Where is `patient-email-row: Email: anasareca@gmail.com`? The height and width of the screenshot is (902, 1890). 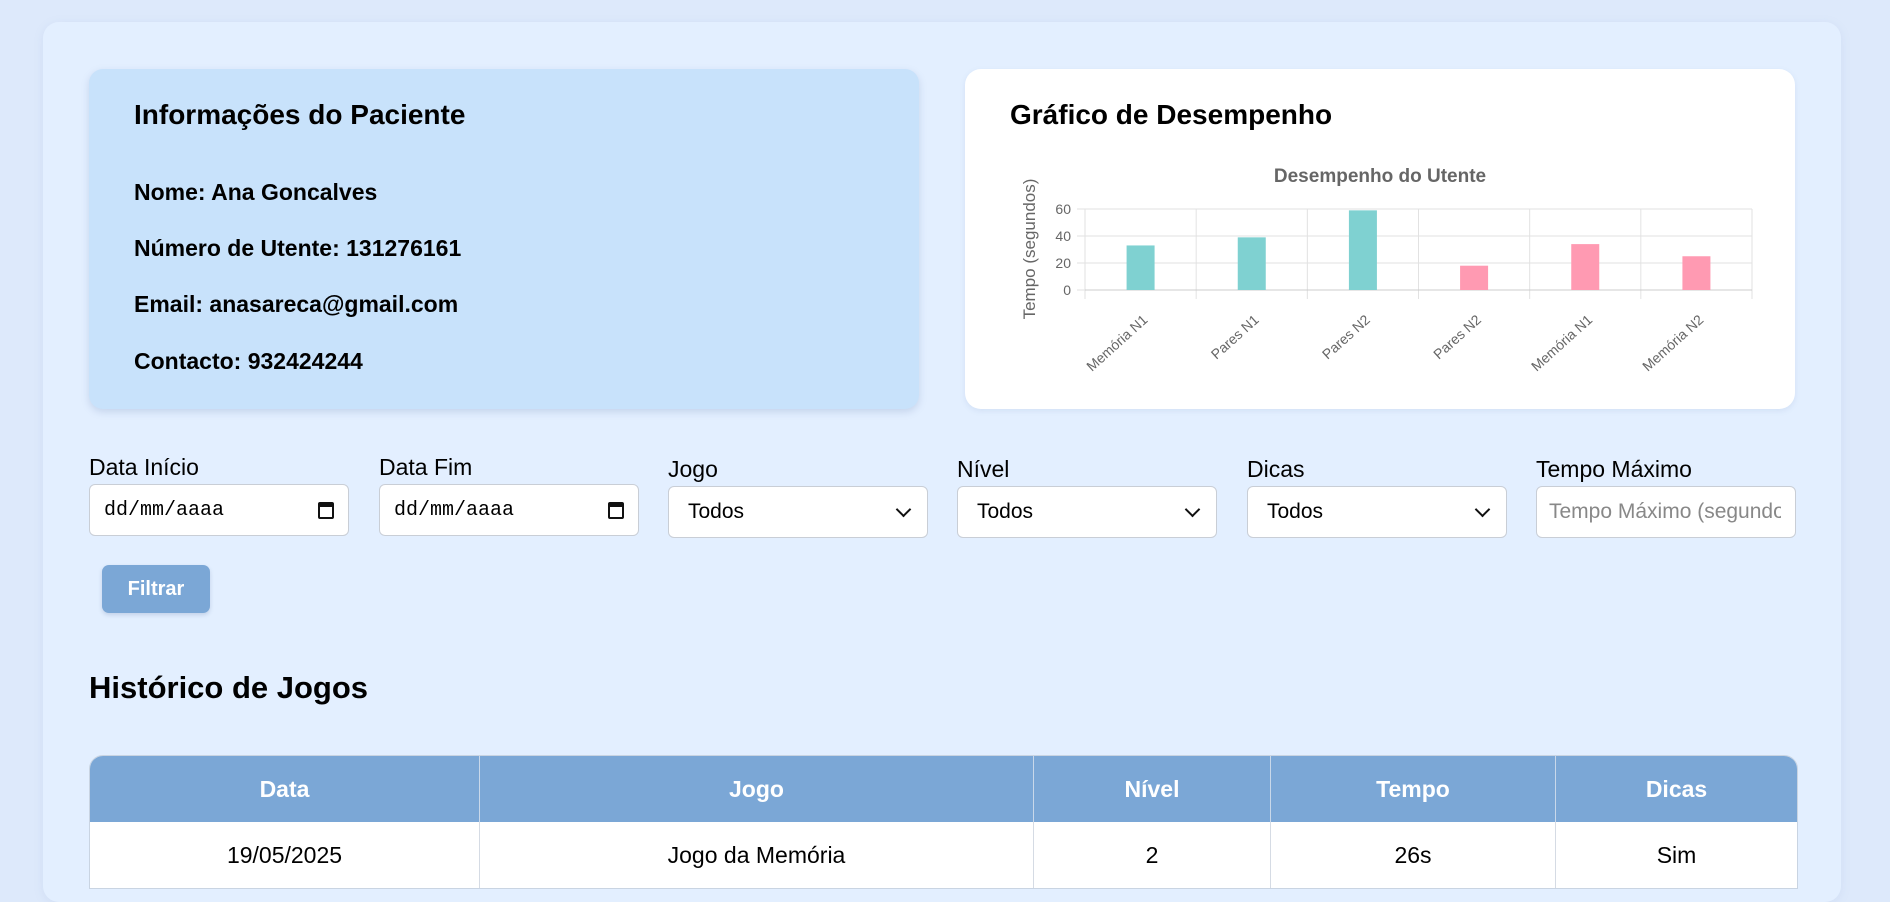
patient-email-row: Email: anasareca@gmail.com is located at coordinates (296, 304).